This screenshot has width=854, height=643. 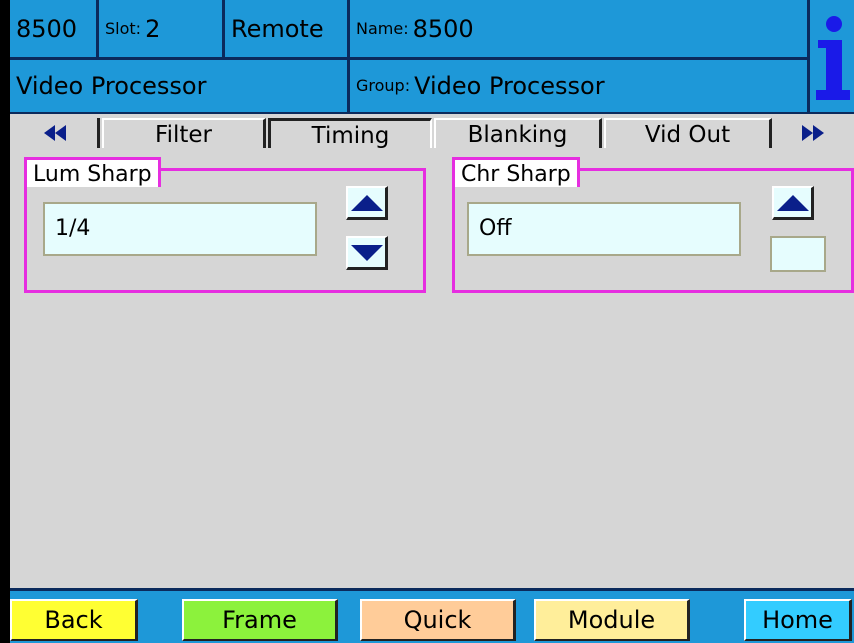 What do you see at coordinates (123, 28) in the screenshot?
I see `slot-label: Slot:` at bounding box center [123, 28].